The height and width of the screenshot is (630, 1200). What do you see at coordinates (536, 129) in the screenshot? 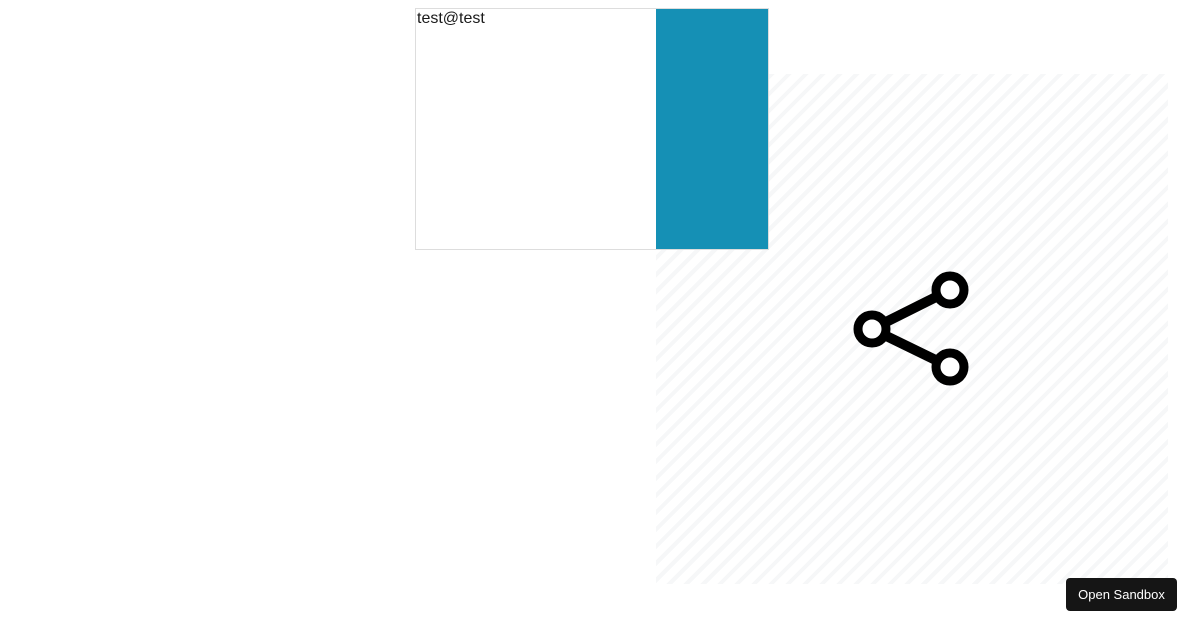
I see `card-content: test@test` at bounding box center [536, 129].